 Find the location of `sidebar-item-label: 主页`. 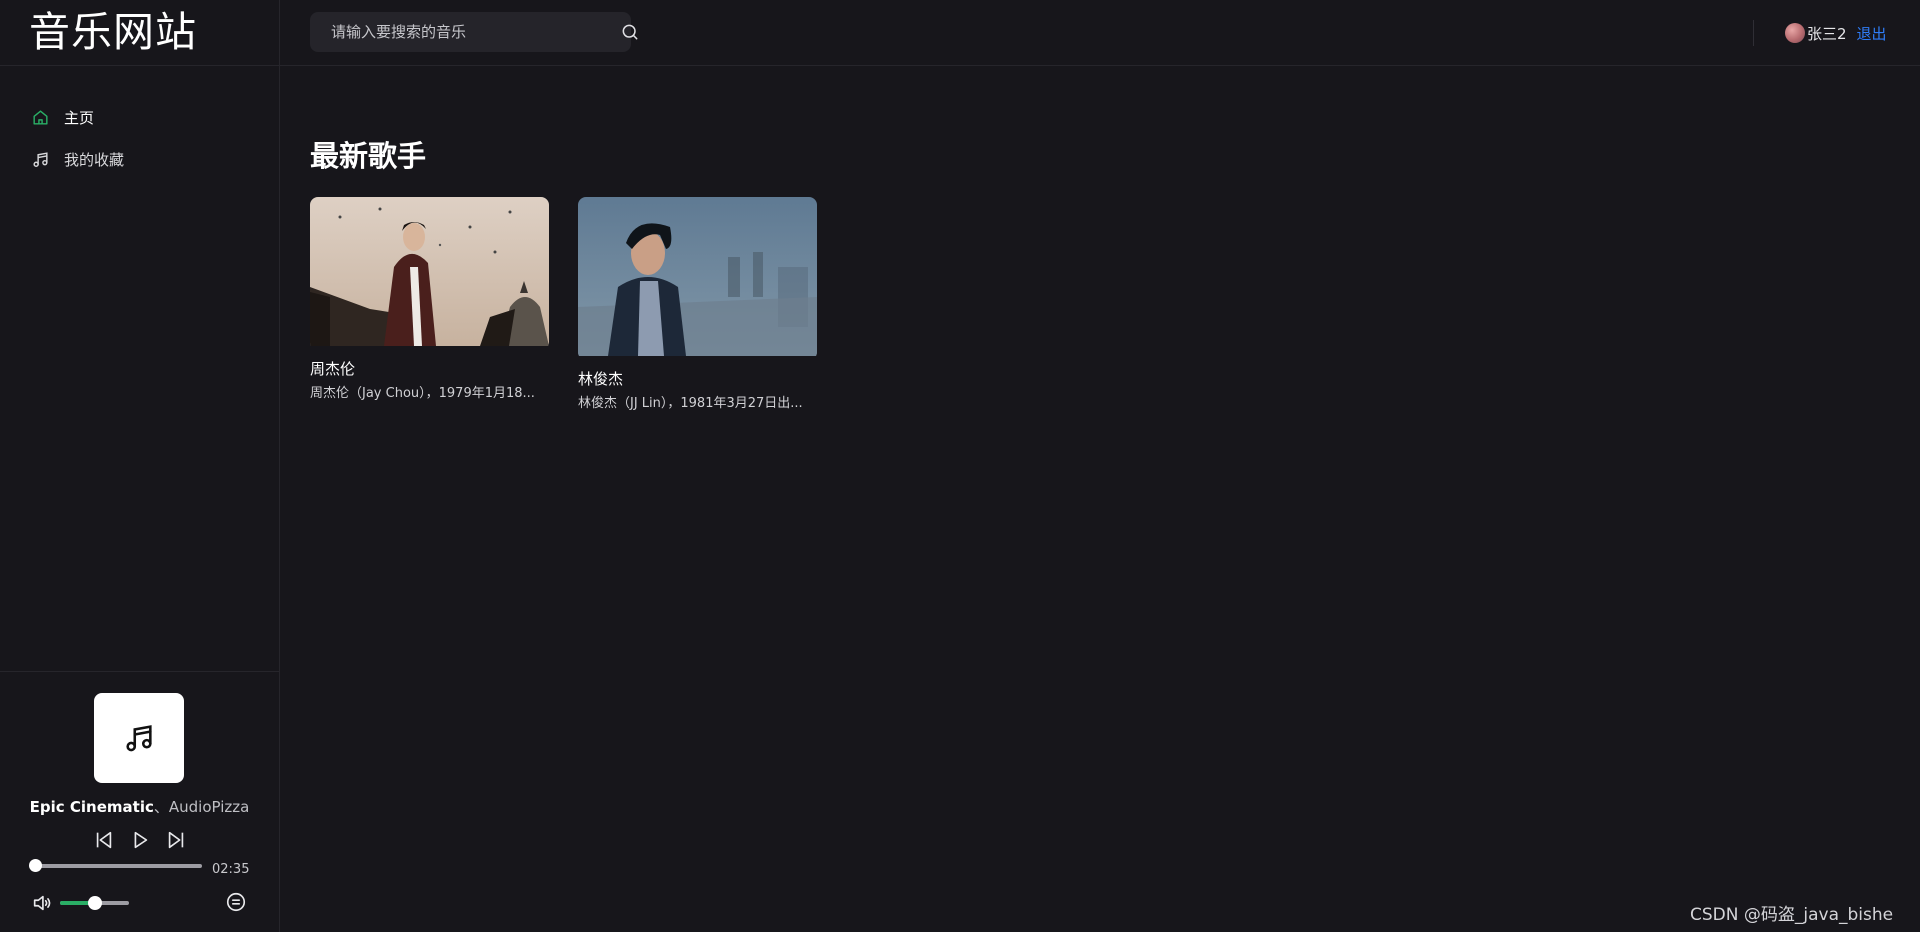

sidebar-item-label: 主页 is located at coordinates (79, 117).